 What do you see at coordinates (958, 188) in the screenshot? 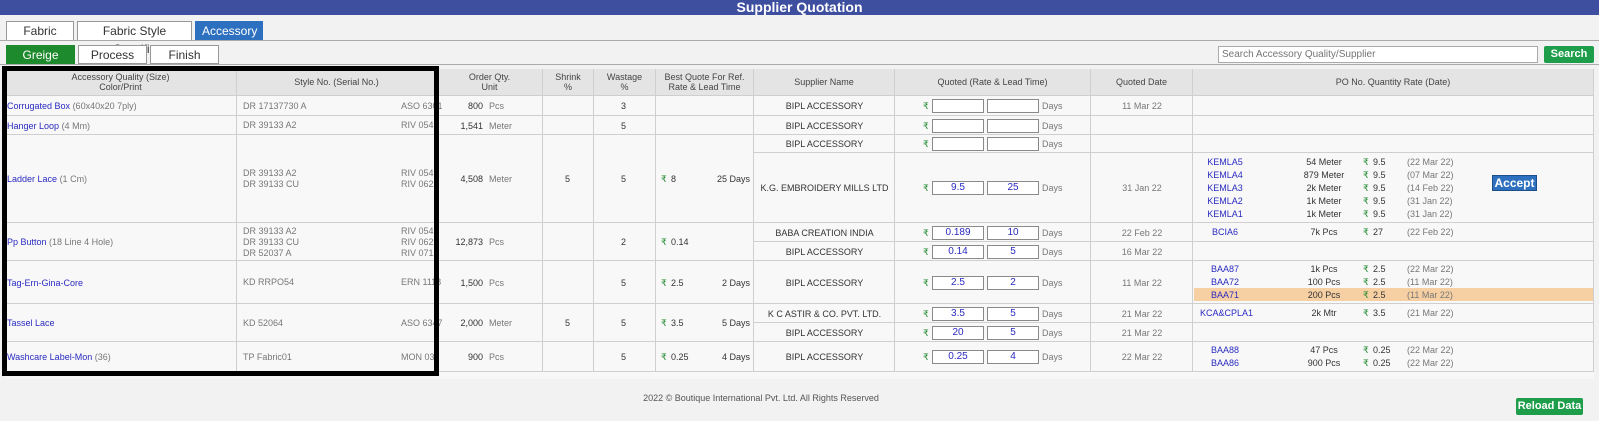
I see `quoted-rate-input: 9.5` at bounding box center [958, 188].